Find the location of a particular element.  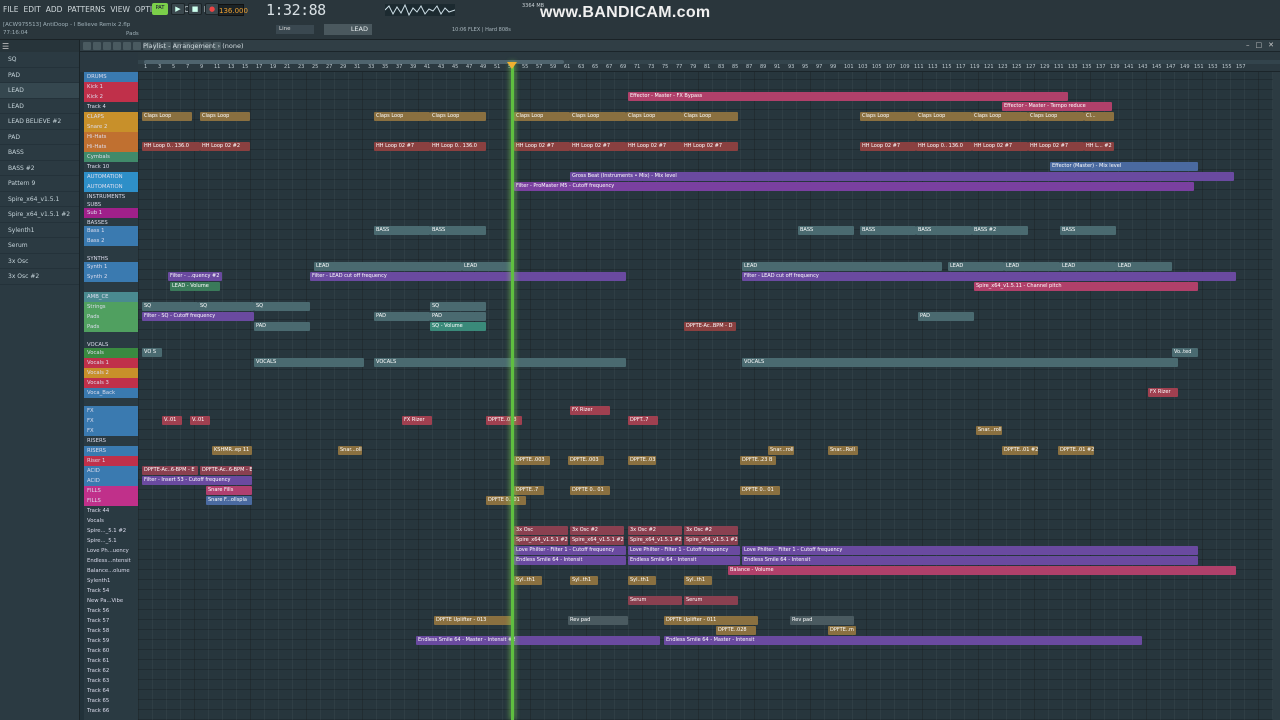

playlist-clip: HH Loop 0.. 136.0 is located at coordinates (944, 146).